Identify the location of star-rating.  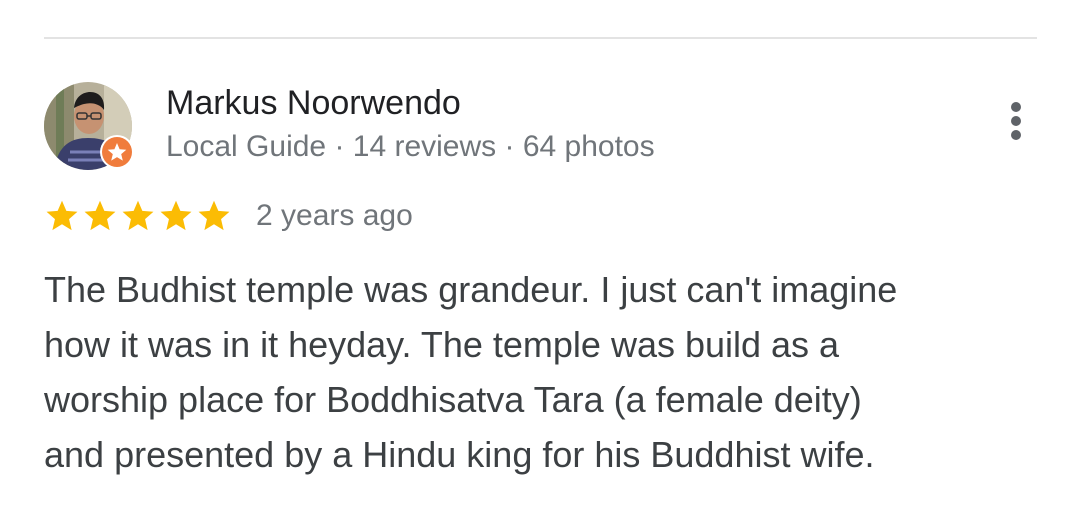
(139, 216).